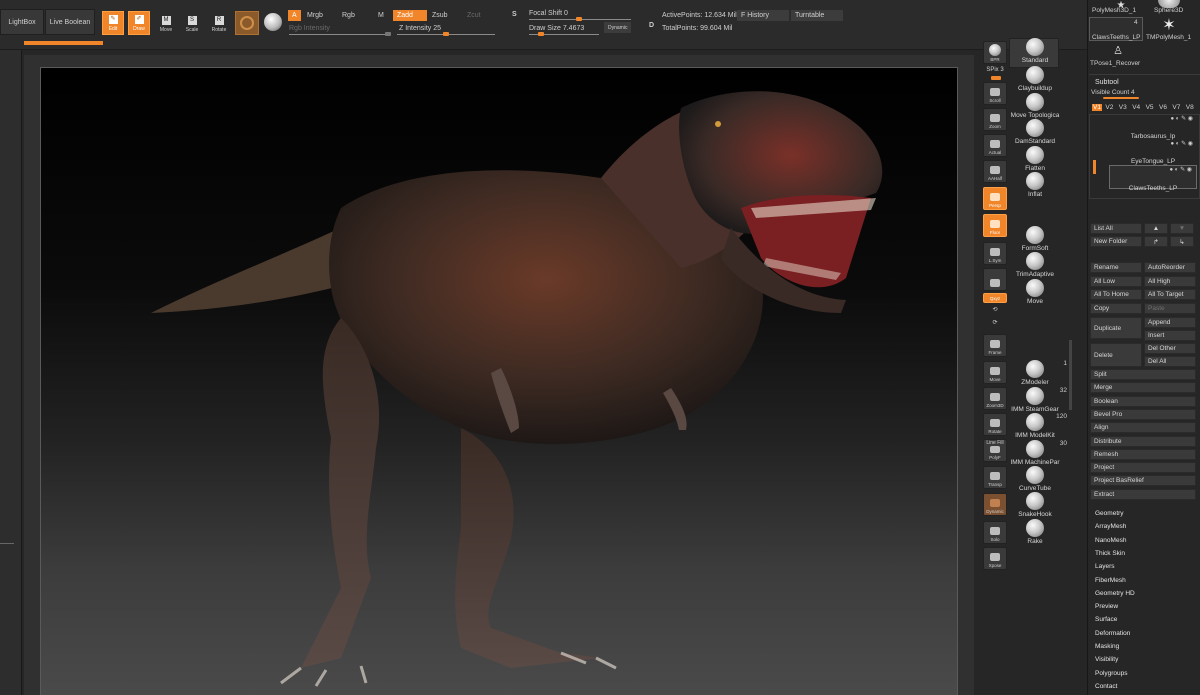 The width and height of the screenshot is (1200, 695). Describe the element at coordinates (1113, 92) in the screenshot. I see `visible-count-label: Visible Count 4` at that location.